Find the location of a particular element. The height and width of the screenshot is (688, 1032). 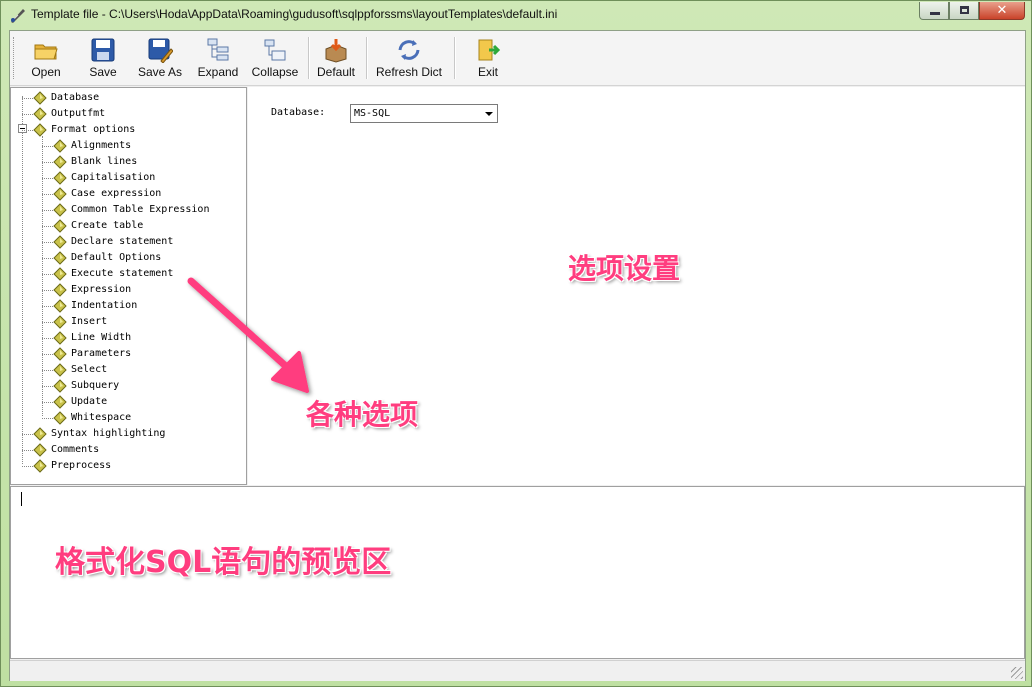

refresh-dict-label: Refresh Dict is located at coordinates (409, 72).